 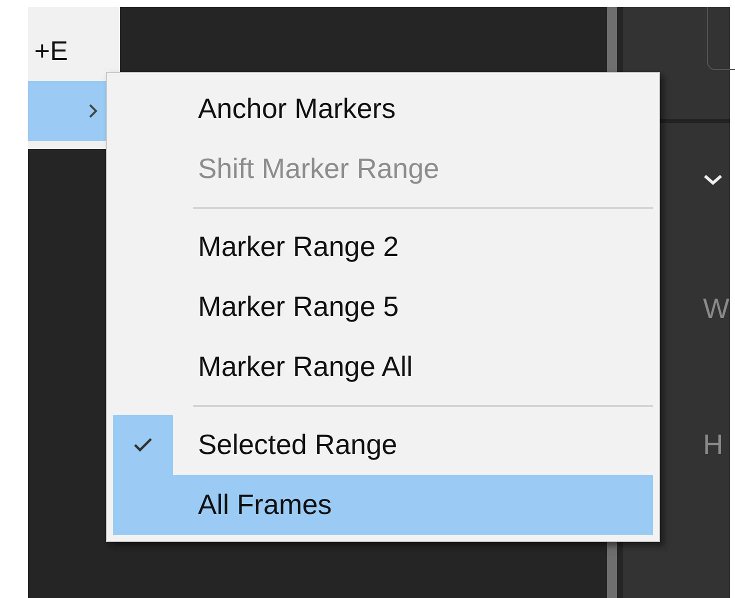 I want to click on chevron-down-icon, so click(x=713, y=180).